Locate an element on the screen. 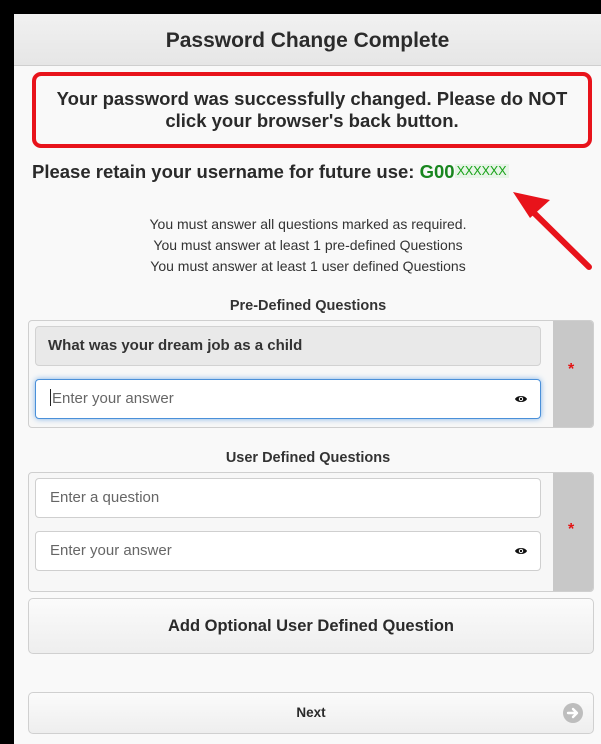 This screenshot has height=744, width=601. add-optional-question-button: Add Optional User Defined Question is located at coordinates (311, 626).